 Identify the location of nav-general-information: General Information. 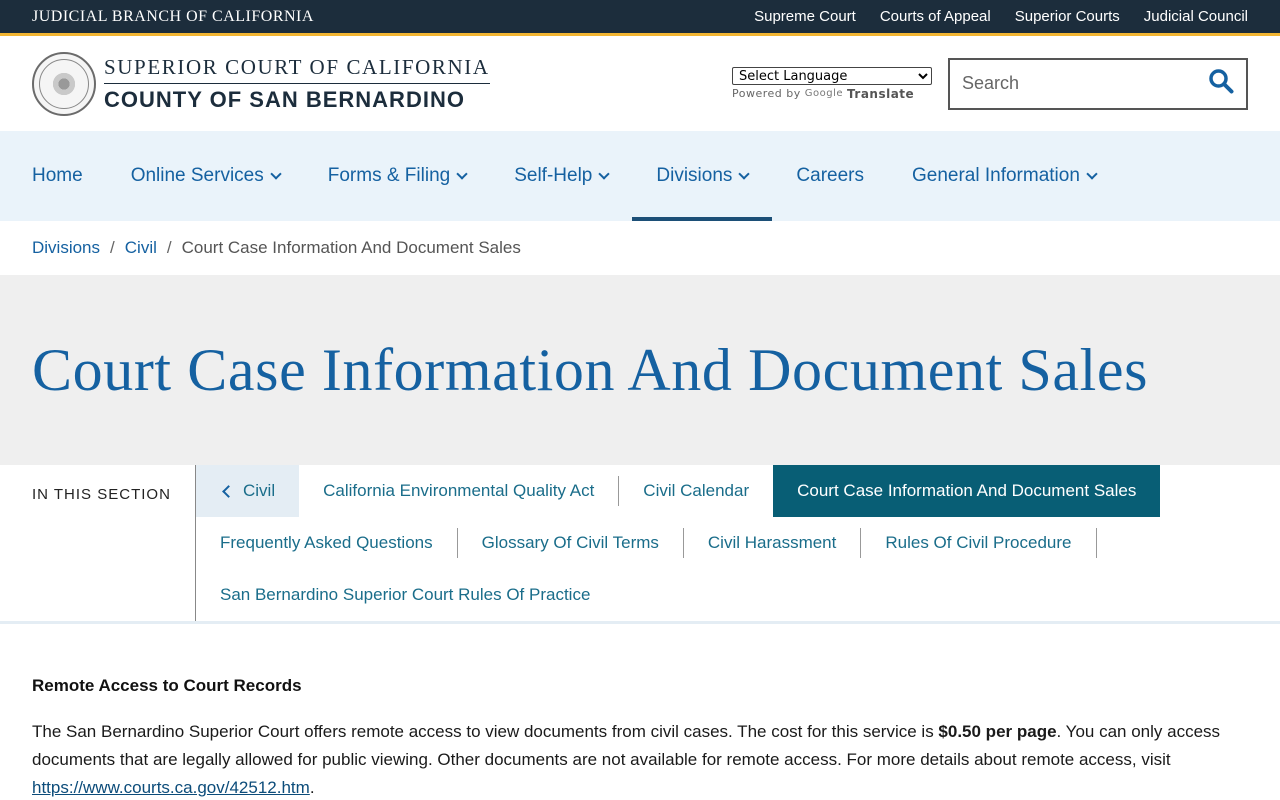
(1004, 176).